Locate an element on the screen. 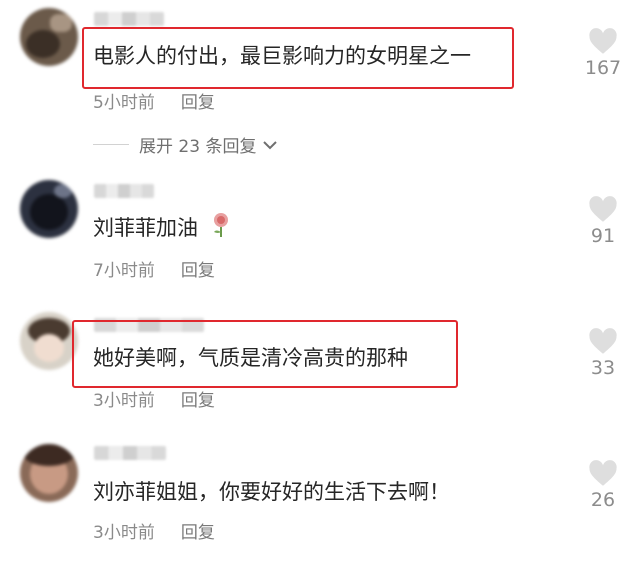 This screenshot has height=563, width=640. like-button: 91 is located at coordinates (603, 221).